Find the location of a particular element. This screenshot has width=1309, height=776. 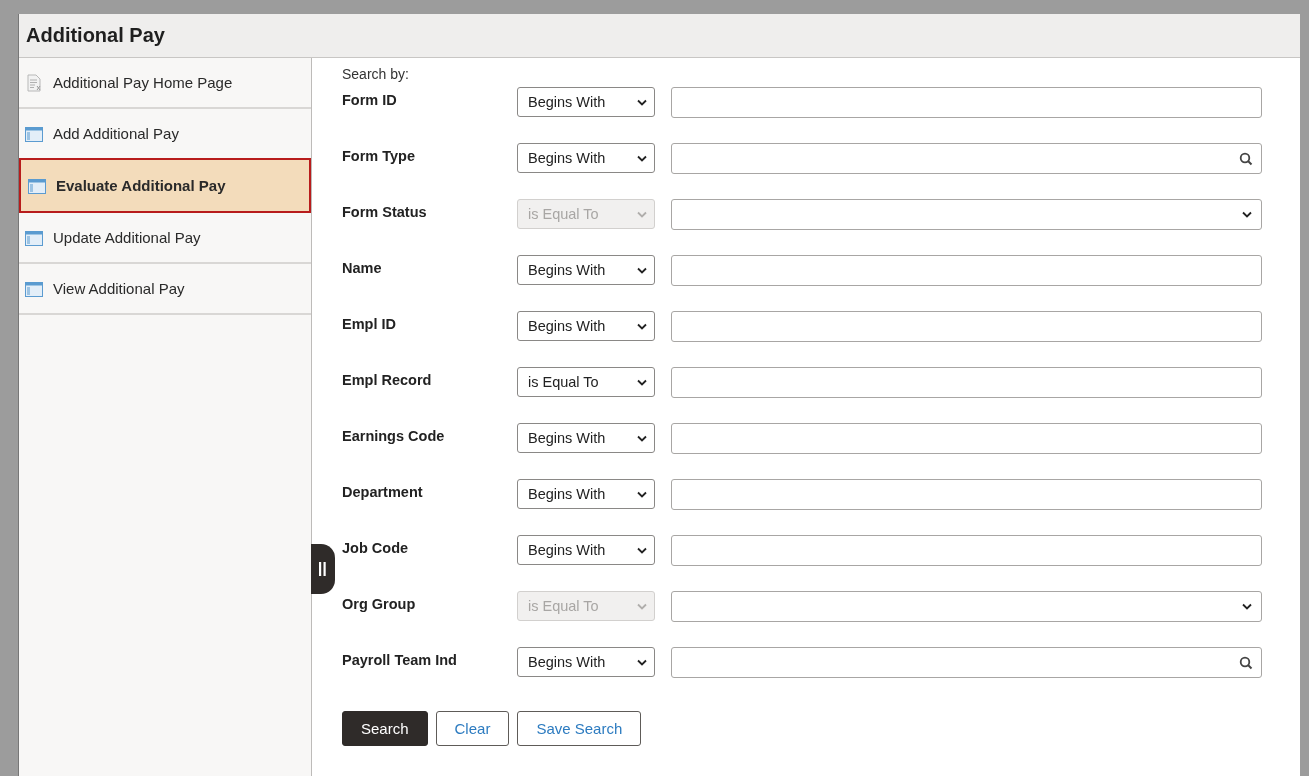

action-button: Save Search is located at coordinates (579, 728).